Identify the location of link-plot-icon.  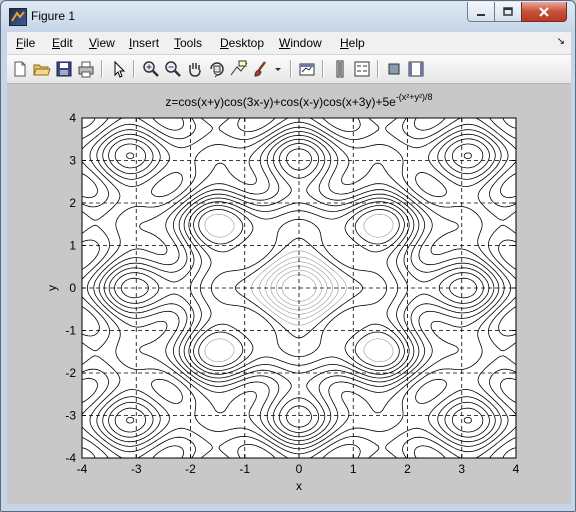
(307, 69).